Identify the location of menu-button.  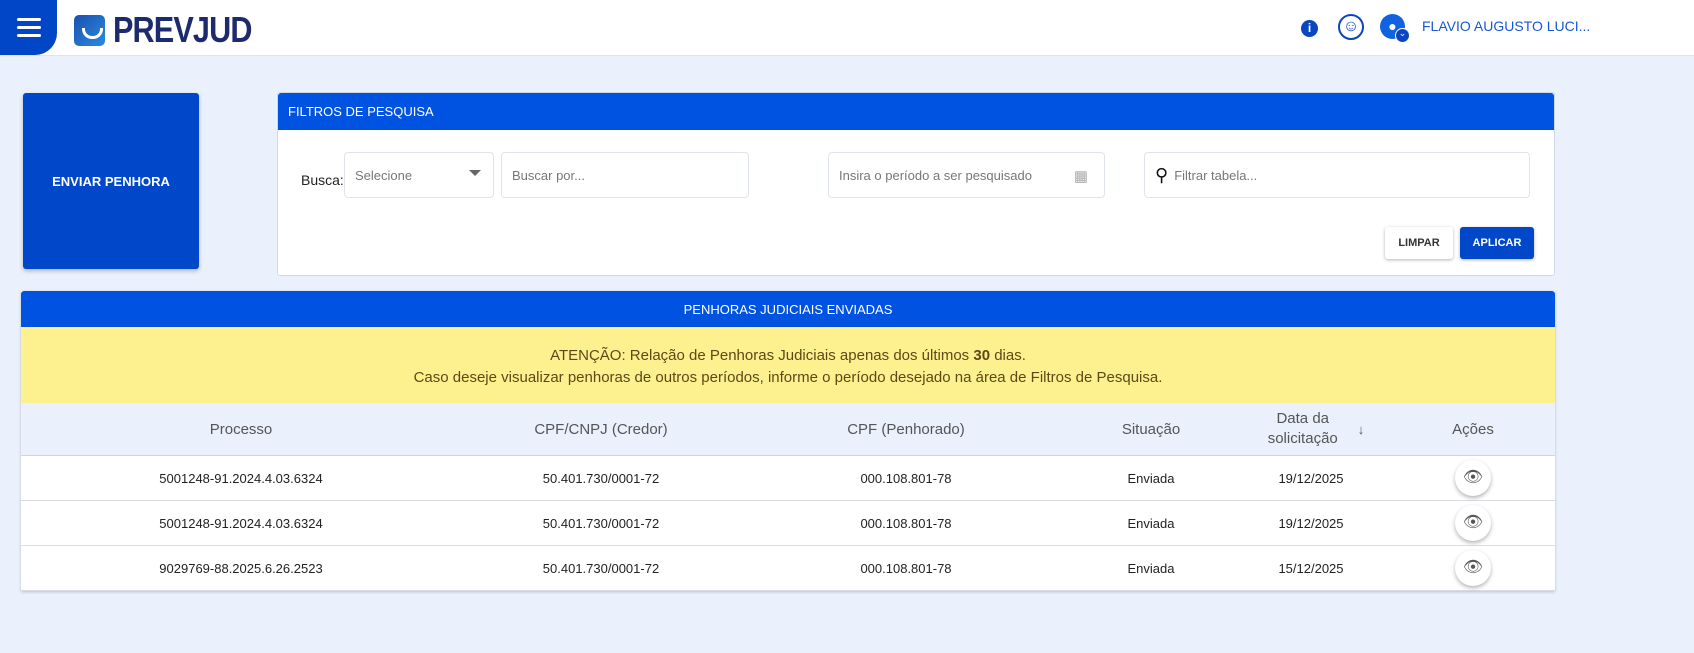
(28, 27).